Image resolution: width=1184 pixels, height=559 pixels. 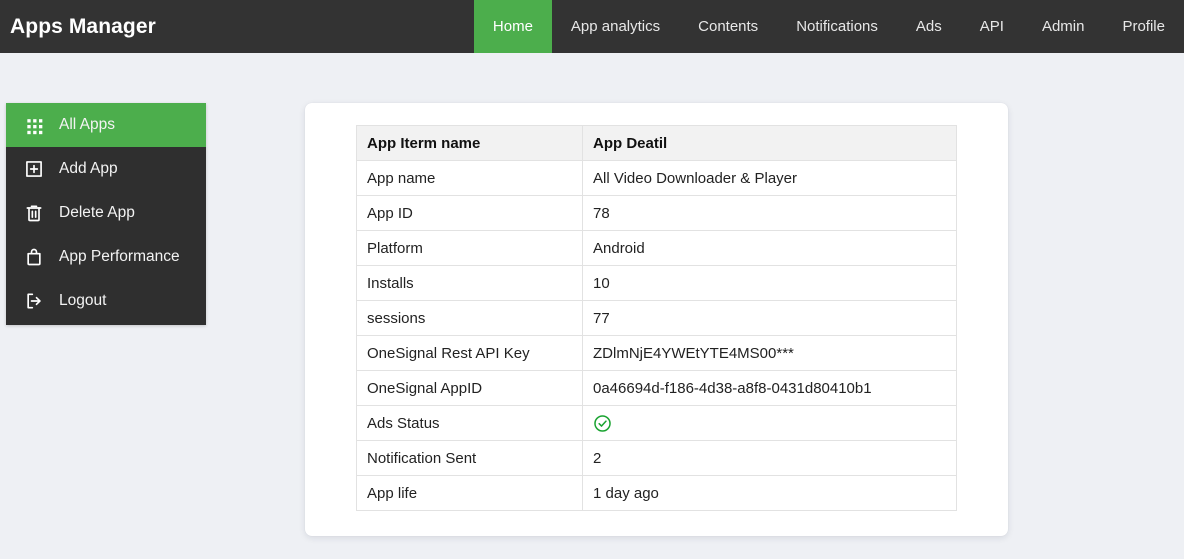 I want to click on cell-item-value: 10, so click(x=769, y=283).